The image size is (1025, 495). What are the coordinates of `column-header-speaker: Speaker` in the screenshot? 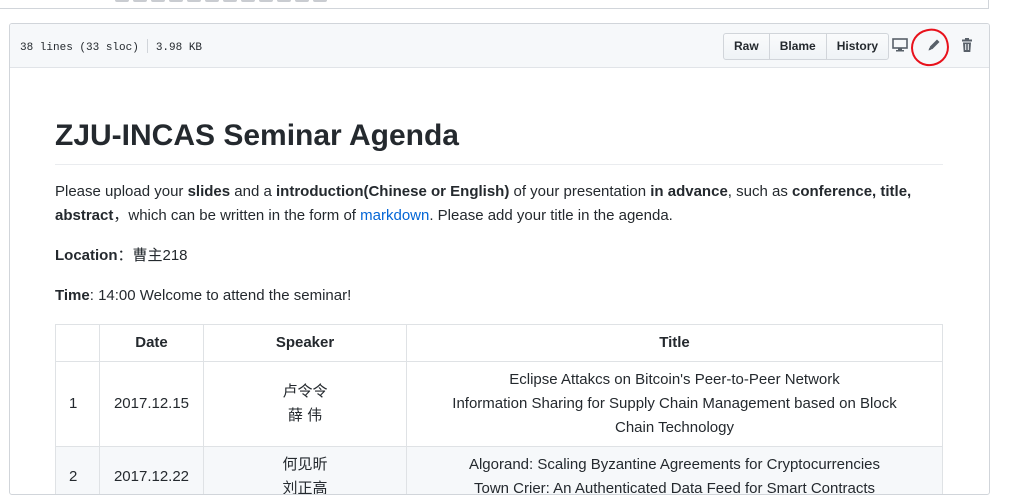 It's located at (305, 343).